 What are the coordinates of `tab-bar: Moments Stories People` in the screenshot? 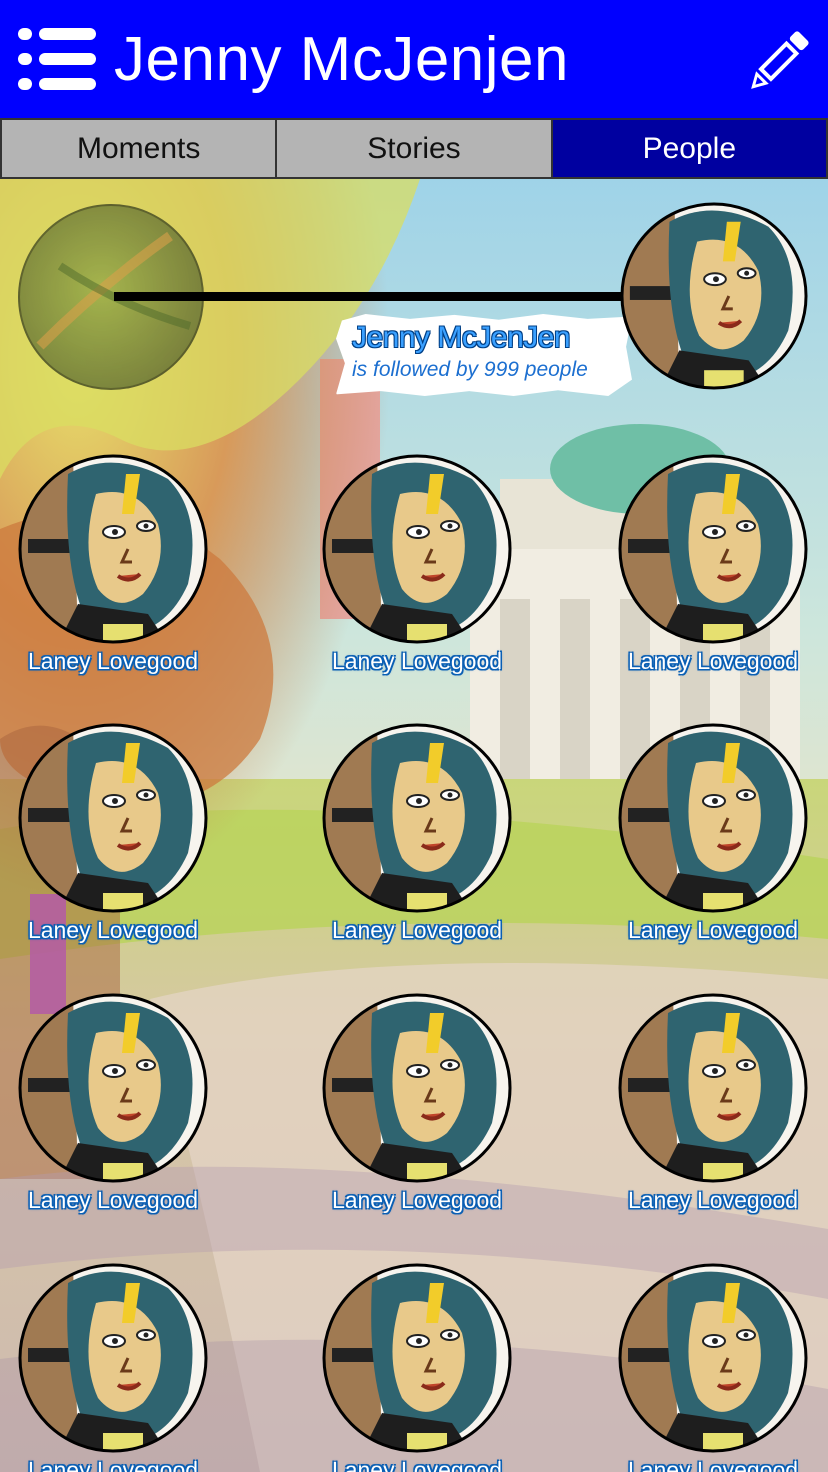 It's located at (414, 148).